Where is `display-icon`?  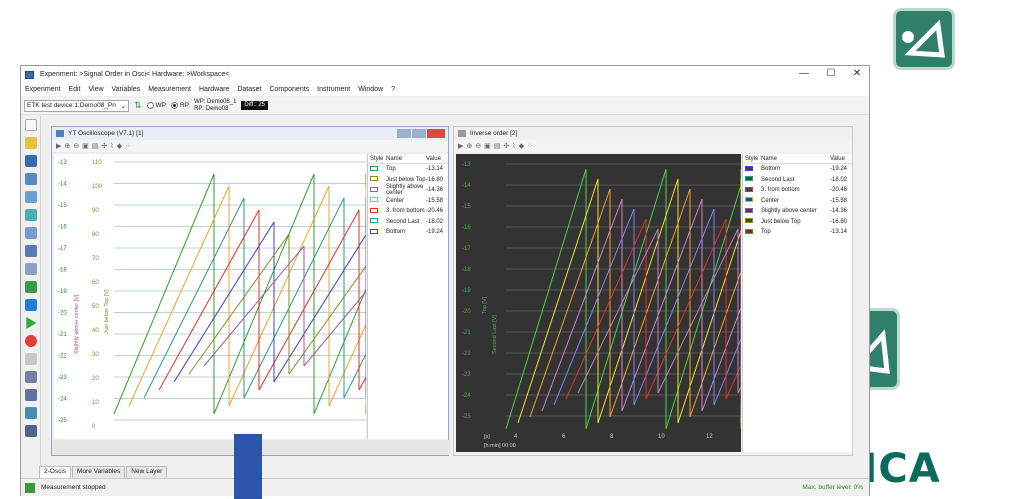 display-icon is located at coordinates (30, 305).